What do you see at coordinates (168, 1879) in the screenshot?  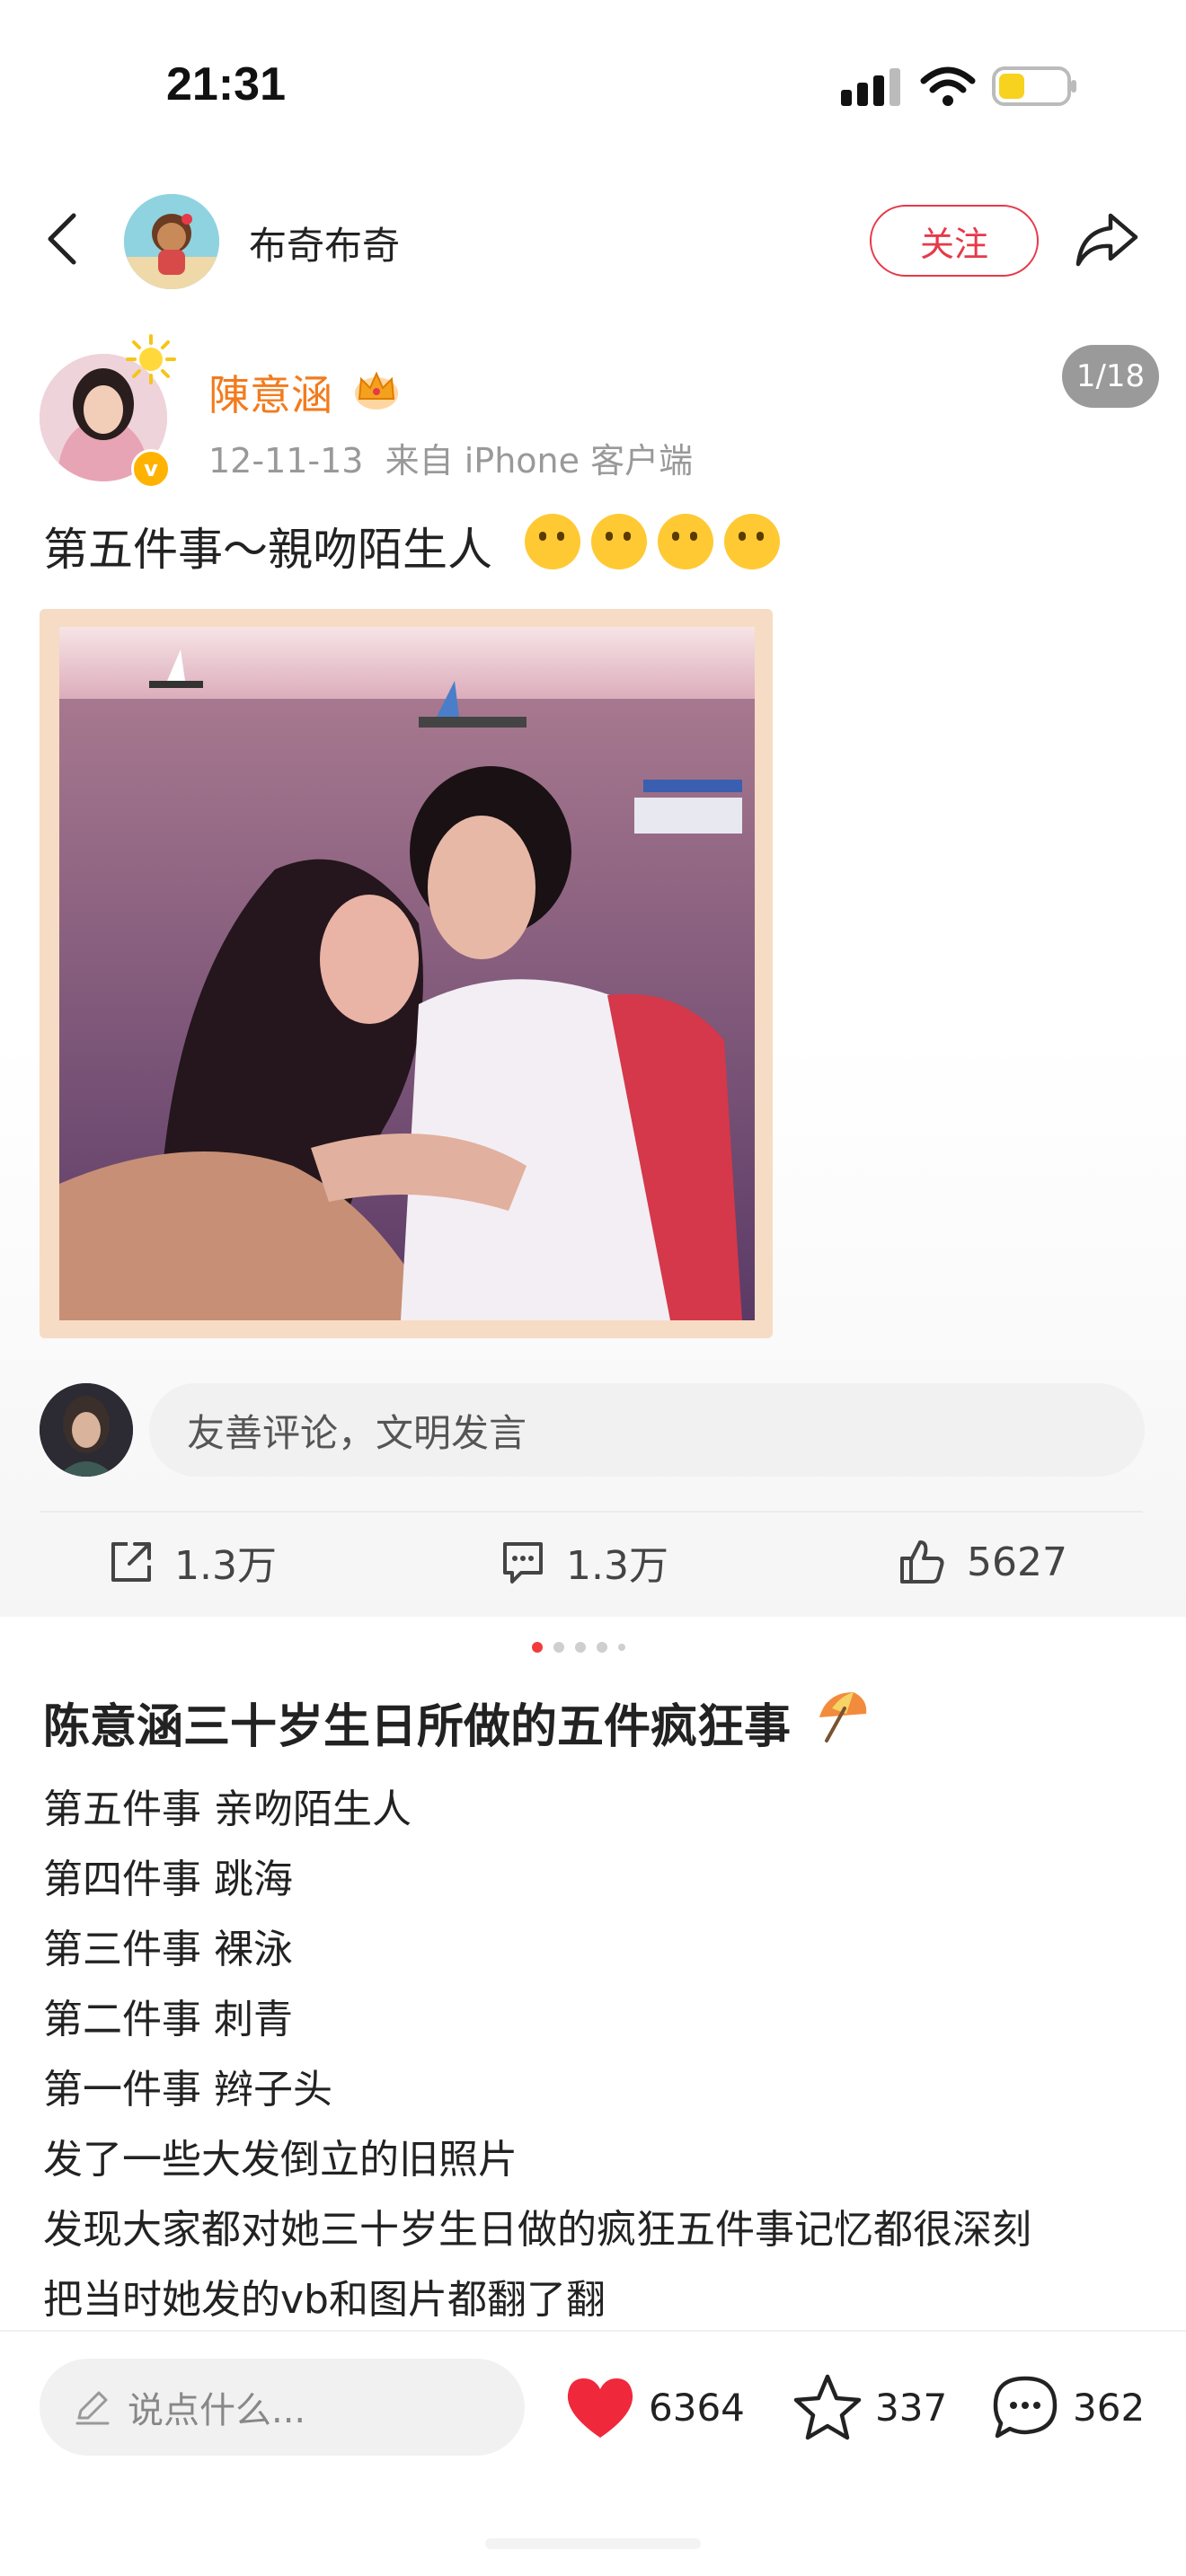 I see `article-line: 第四件事 跳海` at bounding box center [168, 1879].